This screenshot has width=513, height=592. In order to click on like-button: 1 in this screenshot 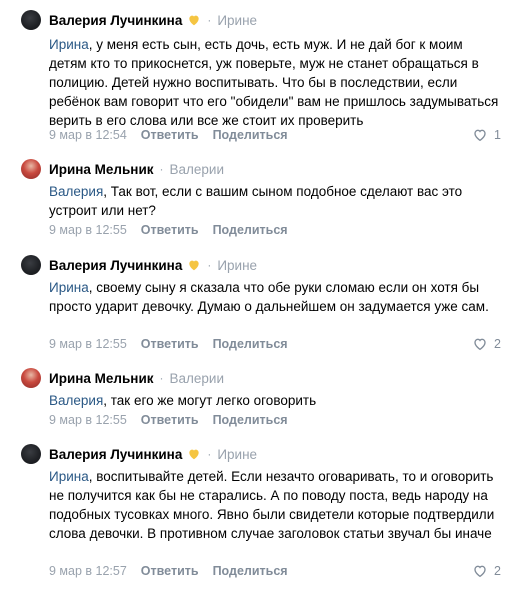, I will do `click(486, 135)`.